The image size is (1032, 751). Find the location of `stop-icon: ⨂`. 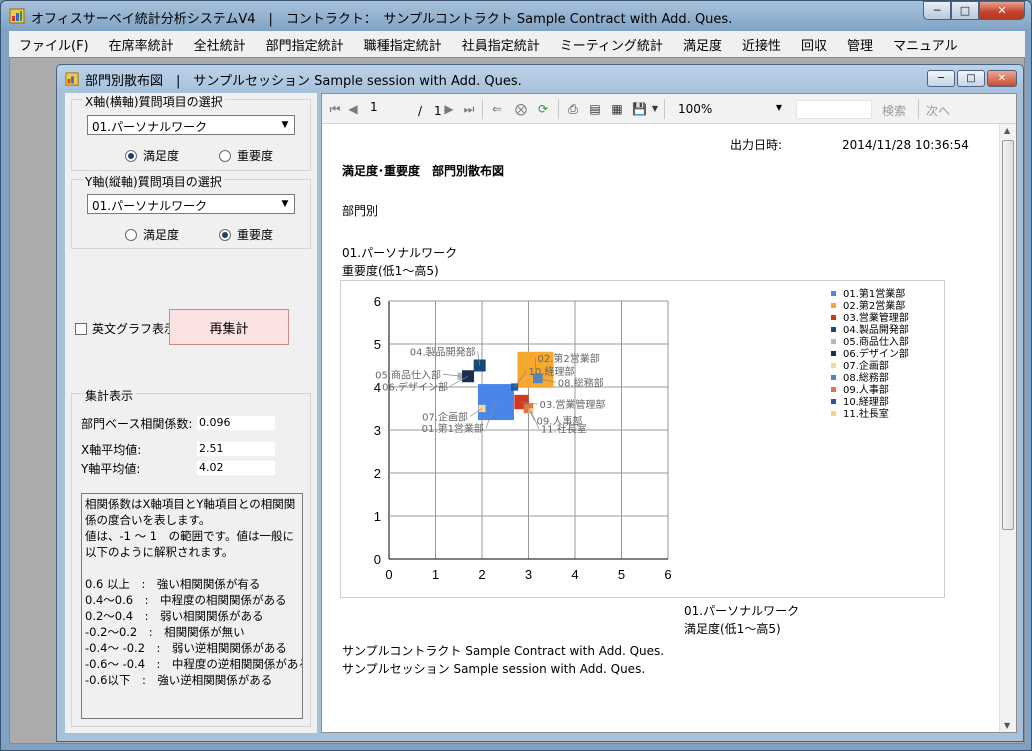

stop-icon: ⨂ is located at coordinates (521, 109).